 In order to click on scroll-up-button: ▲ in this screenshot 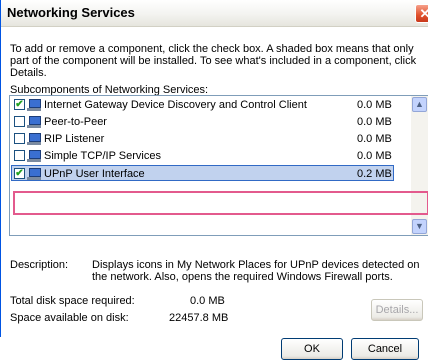, I will do `click(419, 104)`.